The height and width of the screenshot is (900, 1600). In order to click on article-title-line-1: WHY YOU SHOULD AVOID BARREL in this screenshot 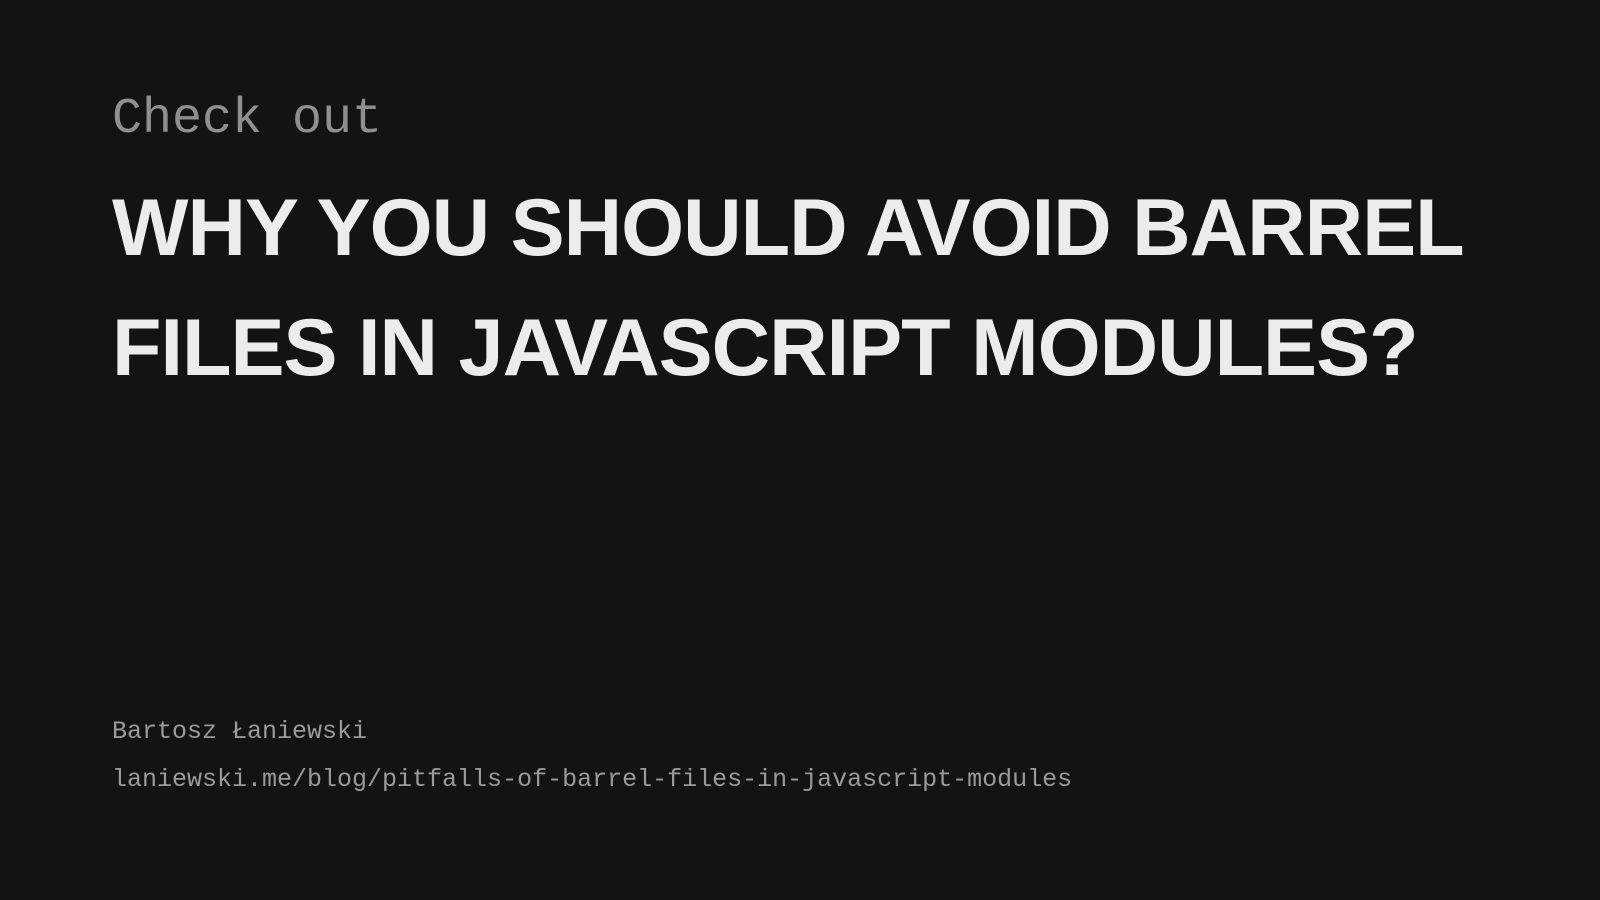, I will do `click(788, 228)`.